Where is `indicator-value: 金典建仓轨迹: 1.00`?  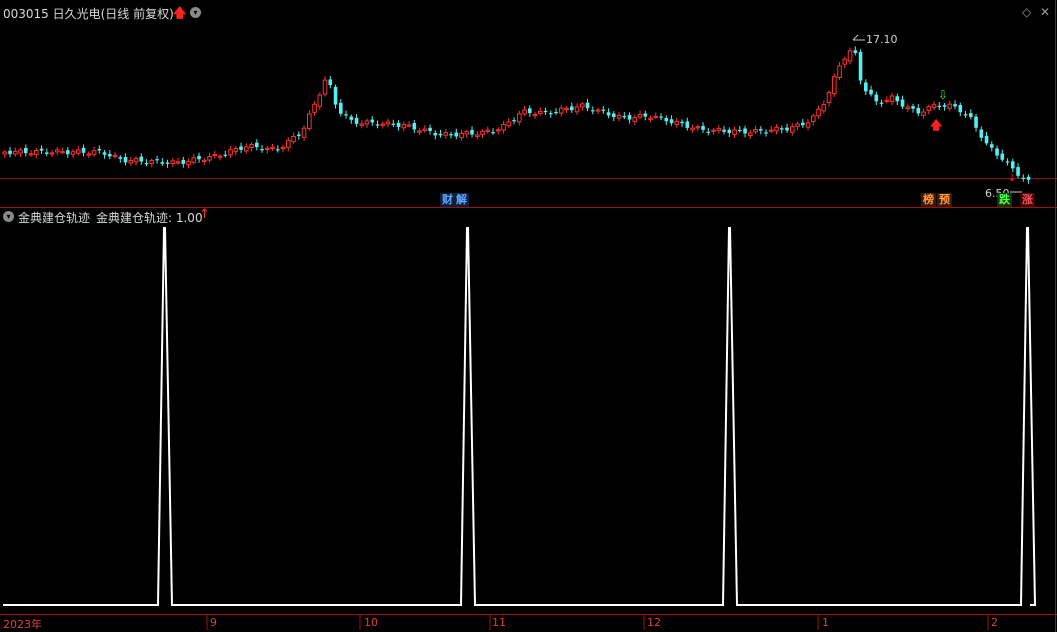 indicator-value: 金典建仓轨迹: 1.00 is located at coordinates (149, 218).